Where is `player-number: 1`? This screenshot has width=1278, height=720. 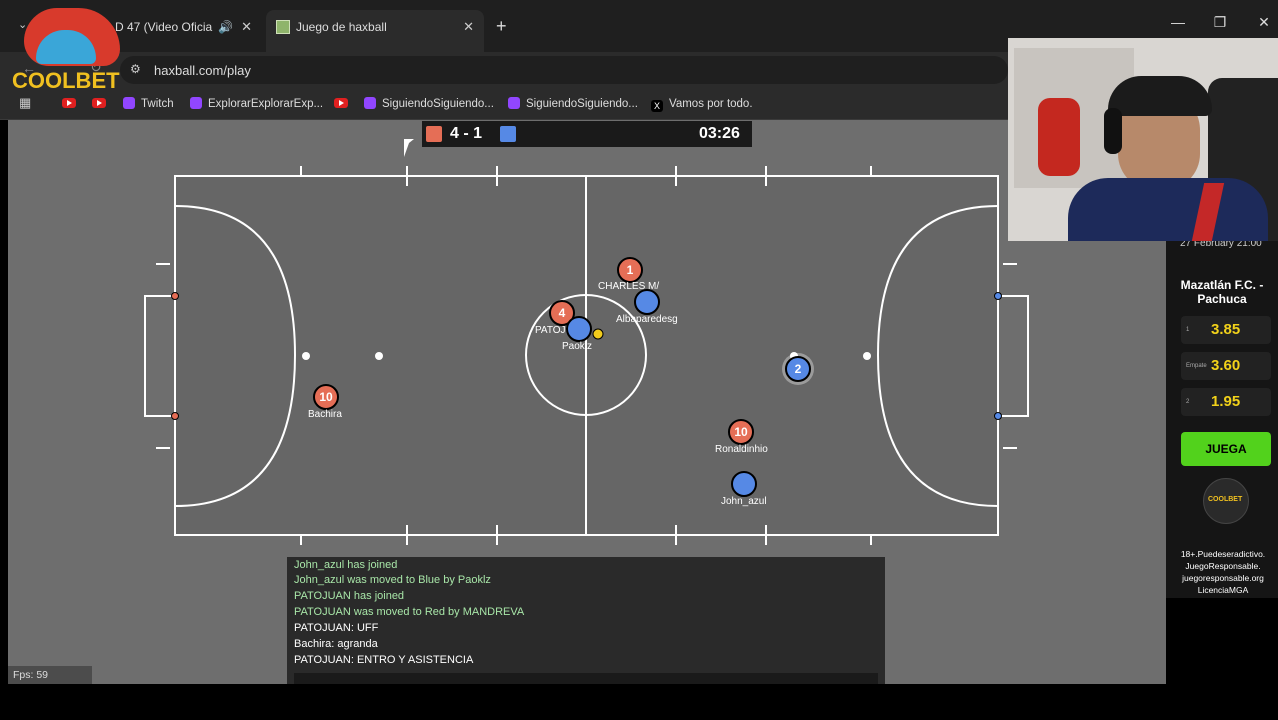
player-number: 1 is located at coordinates (630, 270).